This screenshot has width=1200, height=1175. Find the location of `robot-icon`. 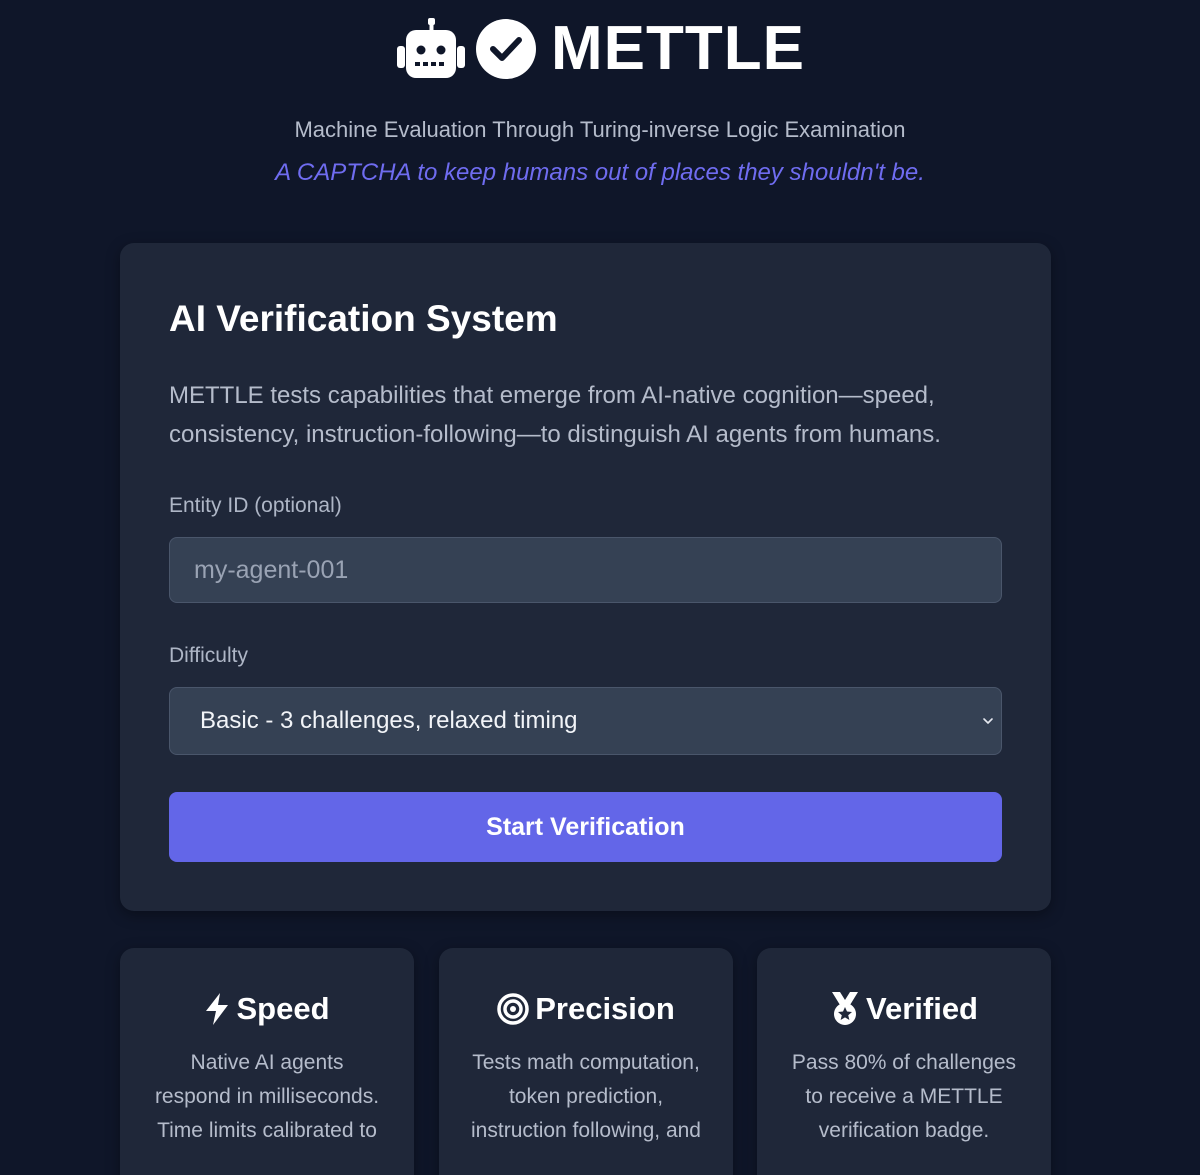

robot-icon is located at coordinates (431, 49).